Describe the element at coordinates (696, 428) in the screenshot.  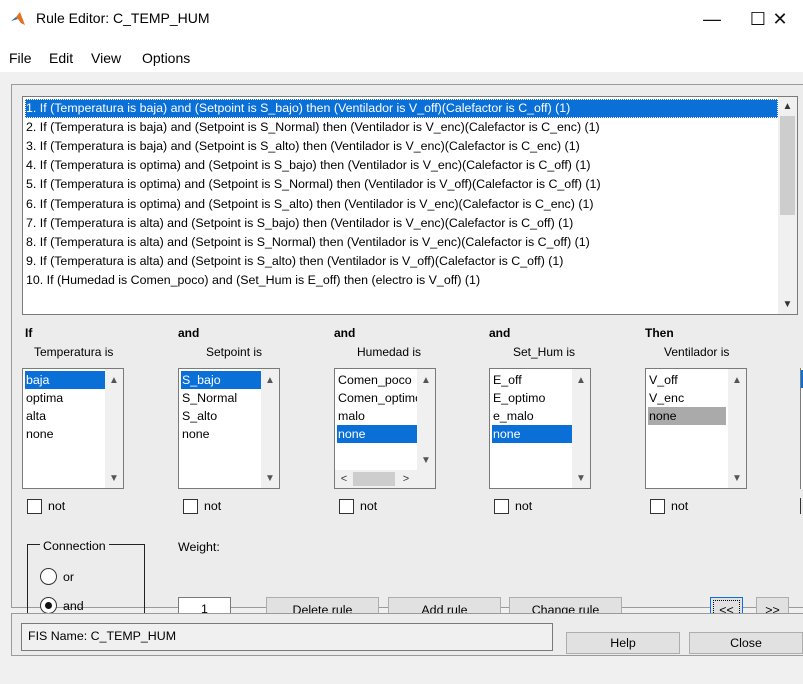
I see `ventilador-listbox: V_off V_enc none ▲ ▼` at that location.